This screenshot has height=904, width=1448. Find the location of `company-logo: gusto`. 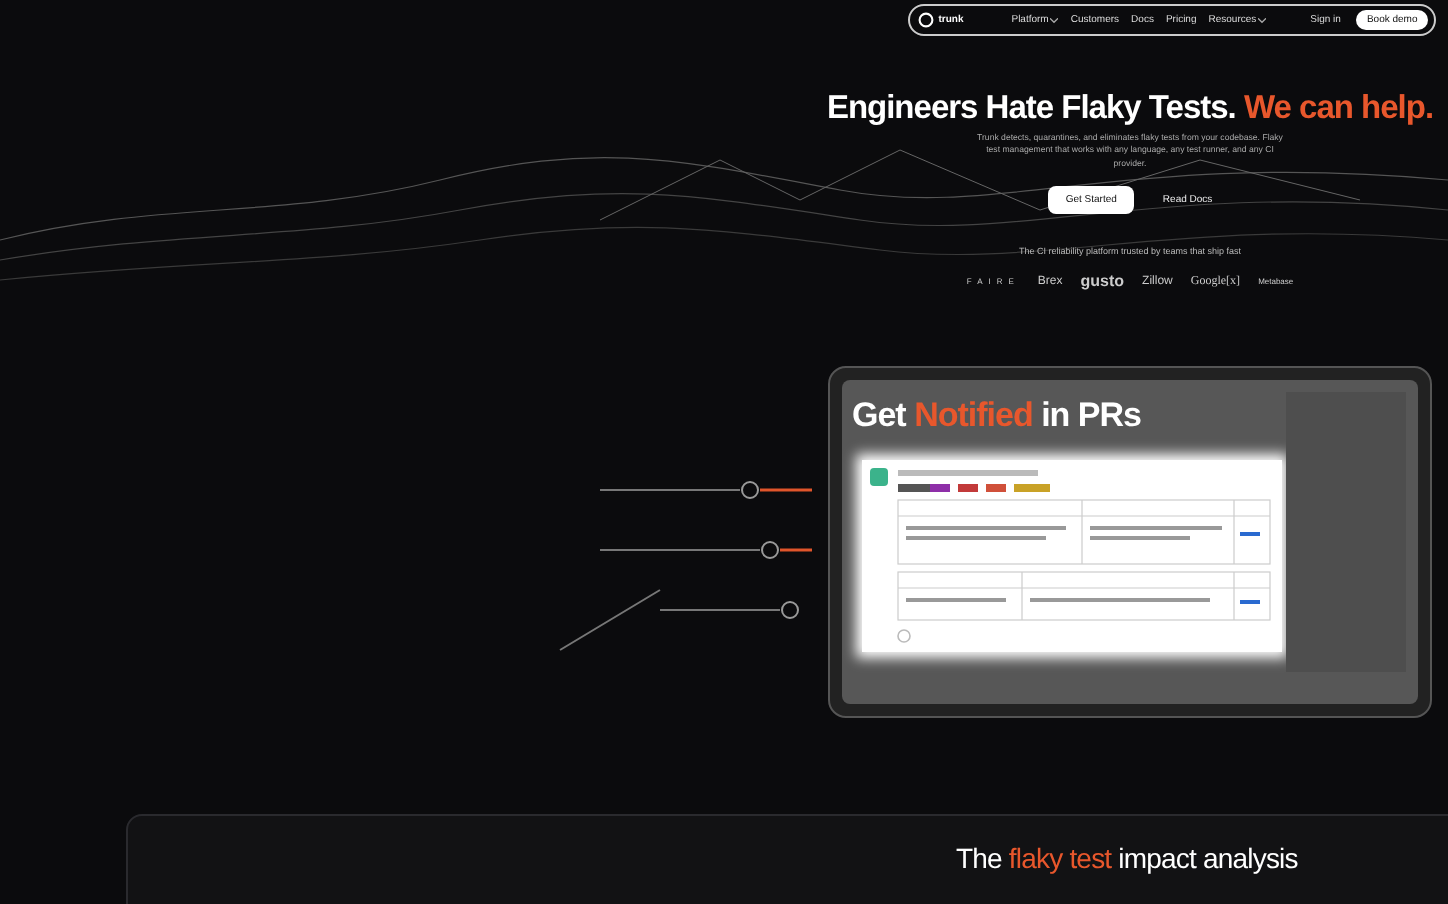

company-logo: gusto is located at coordinates (1102, 281).